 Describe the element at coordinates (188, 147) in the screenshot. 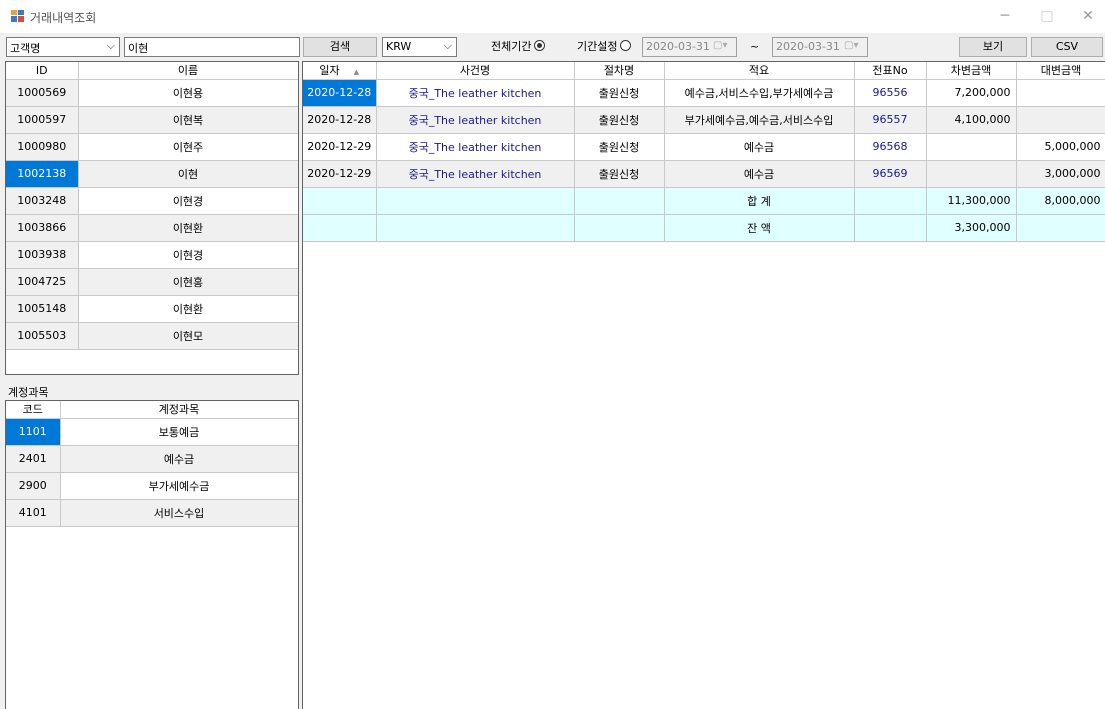

I see `customer-name-cell: 이현주` at that location.